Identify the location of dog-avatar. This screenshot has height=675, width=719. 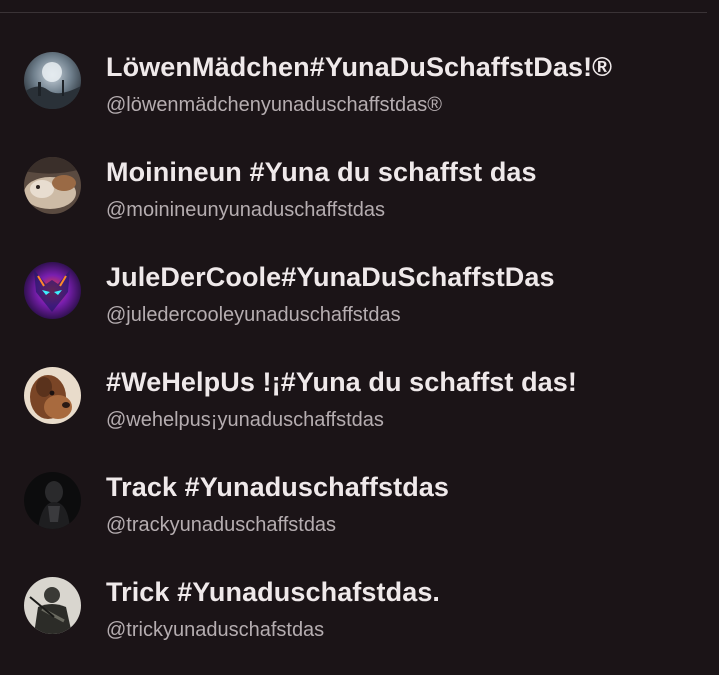
(52, 395).